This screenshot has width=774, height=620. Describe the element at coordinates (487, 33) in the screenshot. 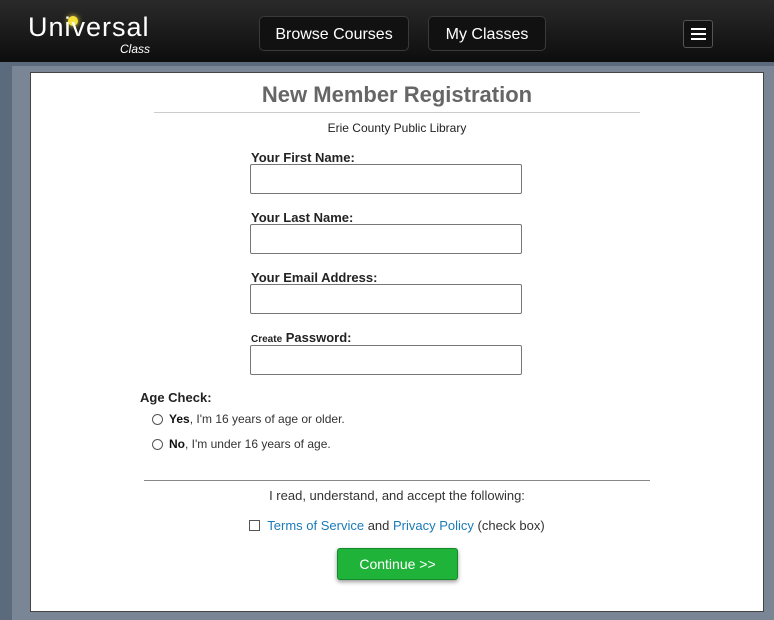

I see `my-classes-button: My Classes` at that location.